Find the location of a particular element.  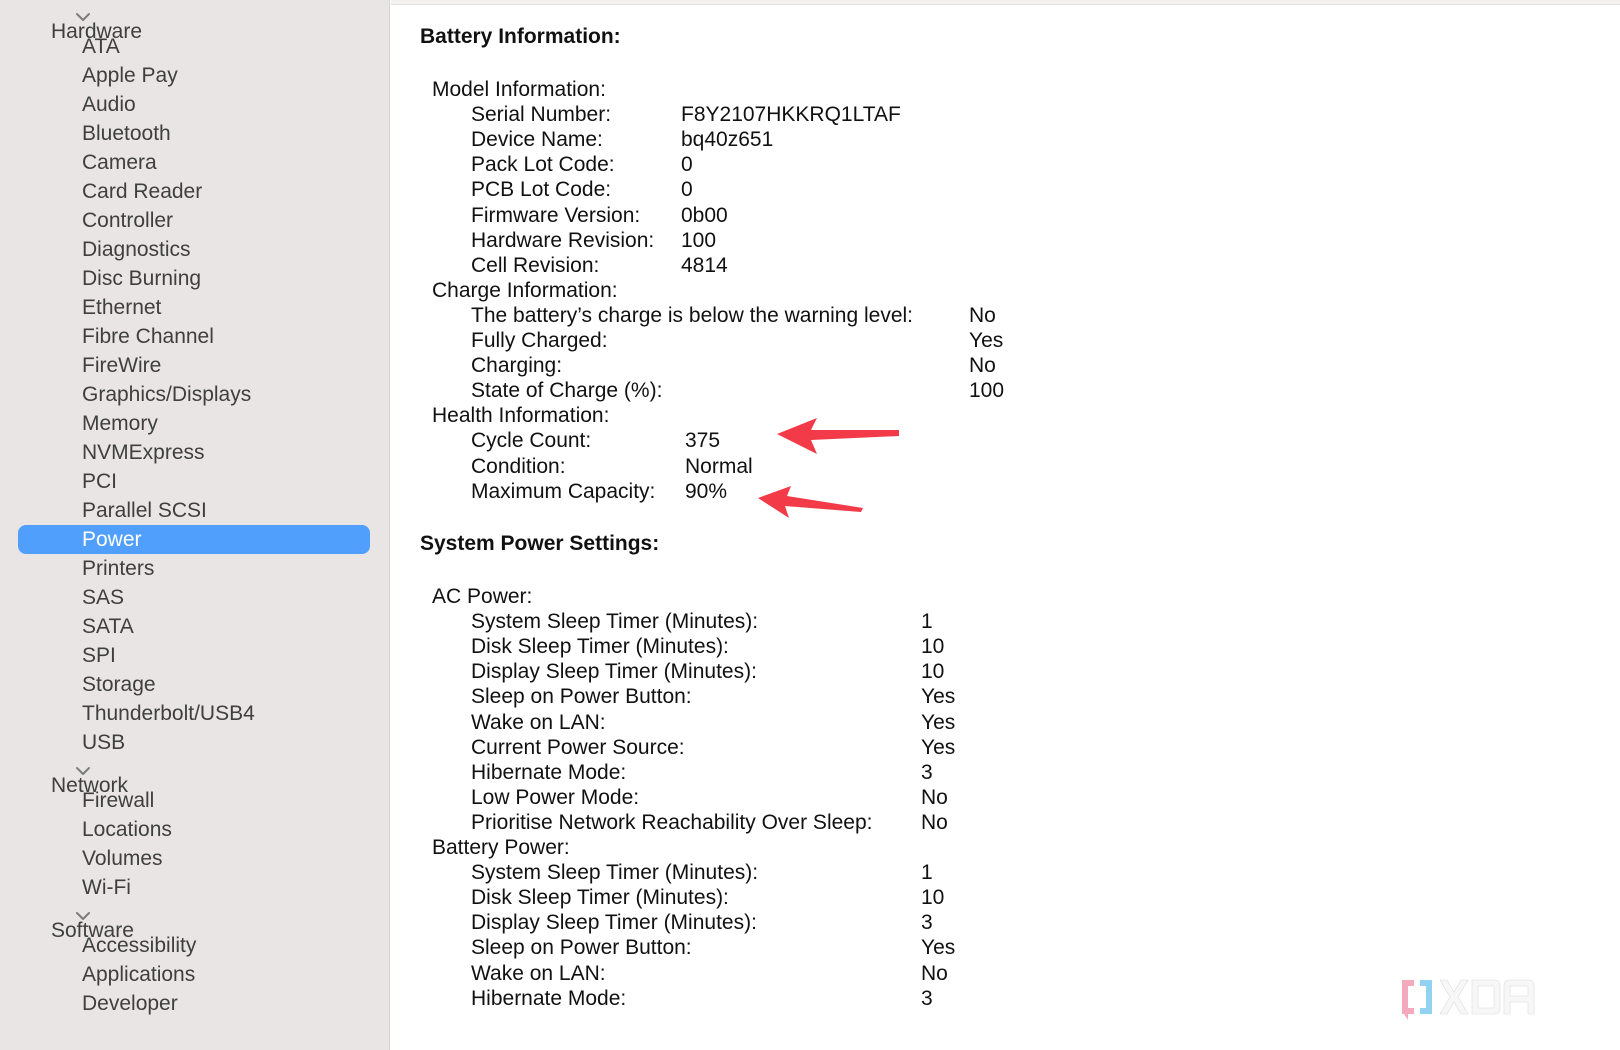

sidebar-group-software: Software is located at coordinates (194, 922).